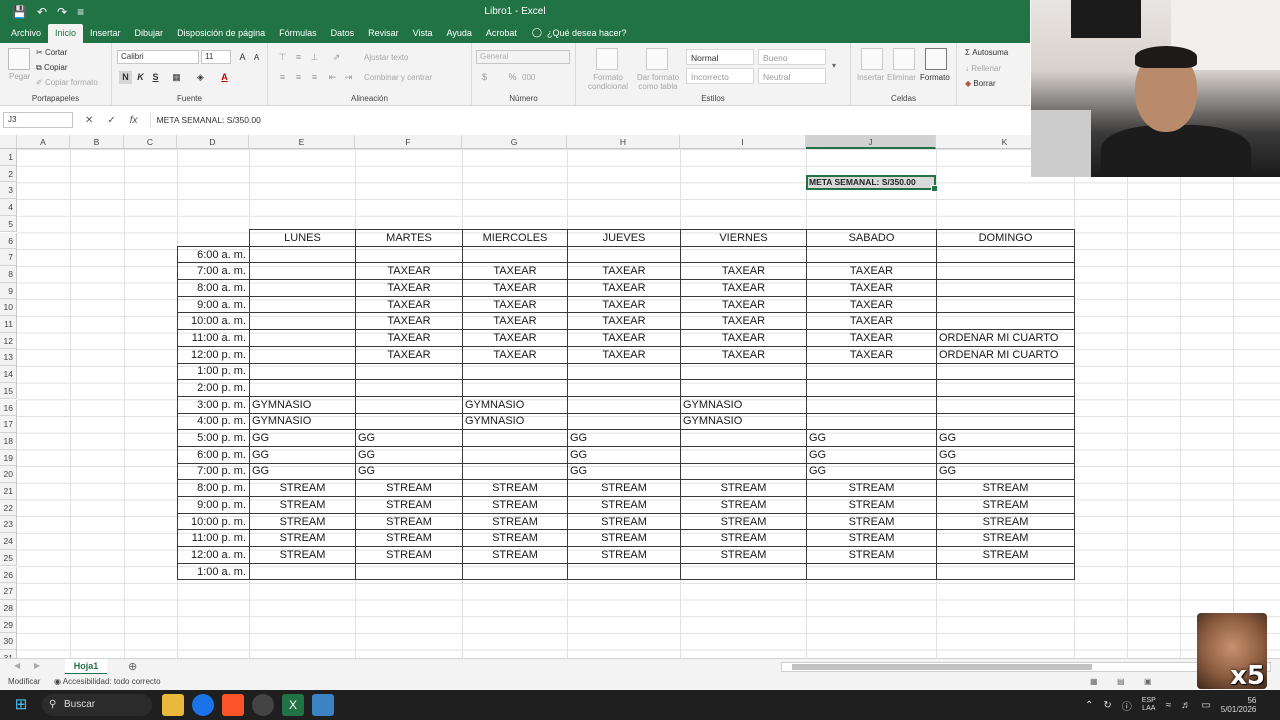  What do you see at coordinates (1148, 682) in the screenshot?
I see `page-break-icon: ▣` at bounding box center [1148, 682].